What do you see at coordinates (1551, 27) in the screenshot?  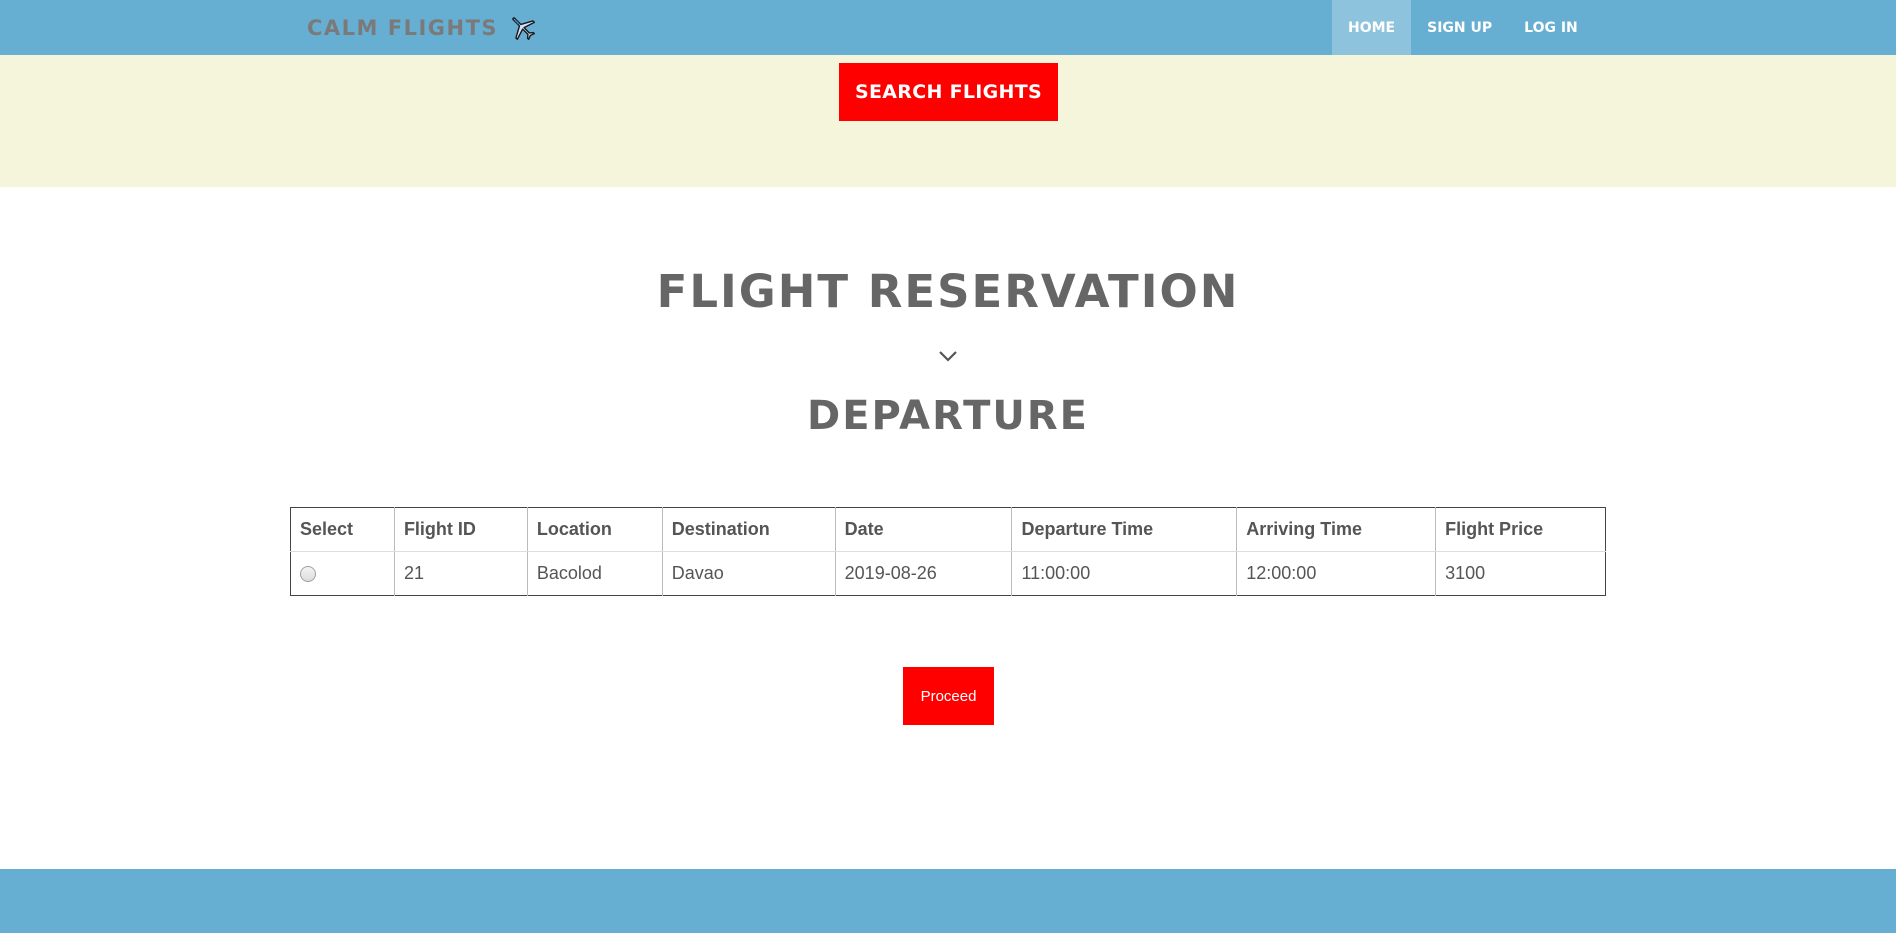 I see `nav-login-link: LOG IN` at bounding box center [1551, 27].